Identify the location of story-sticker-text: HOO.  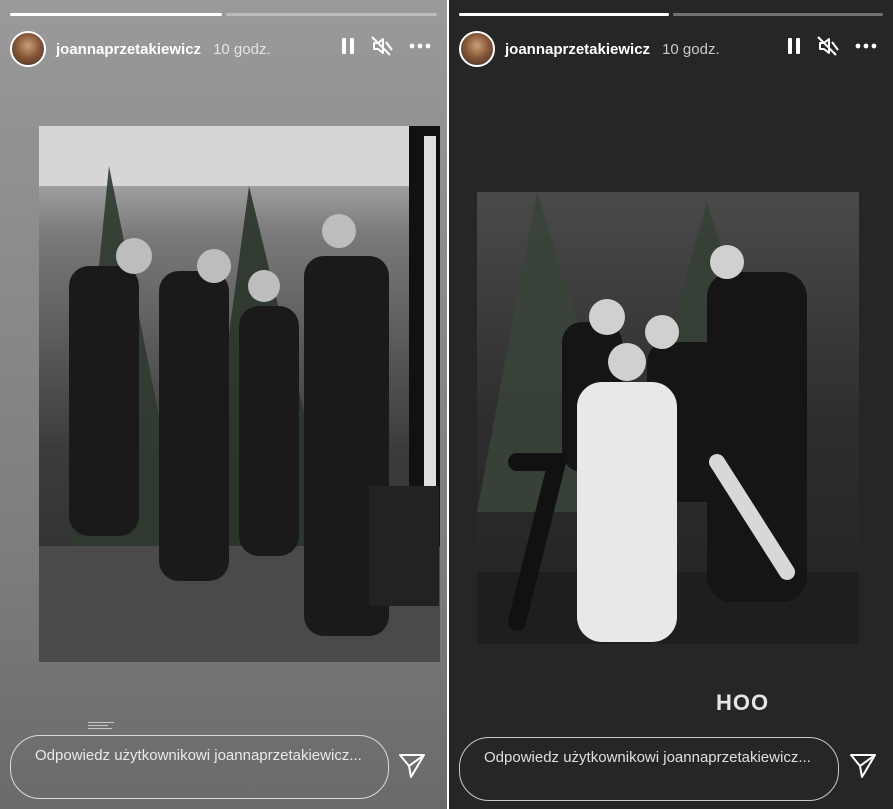
(743, 702).